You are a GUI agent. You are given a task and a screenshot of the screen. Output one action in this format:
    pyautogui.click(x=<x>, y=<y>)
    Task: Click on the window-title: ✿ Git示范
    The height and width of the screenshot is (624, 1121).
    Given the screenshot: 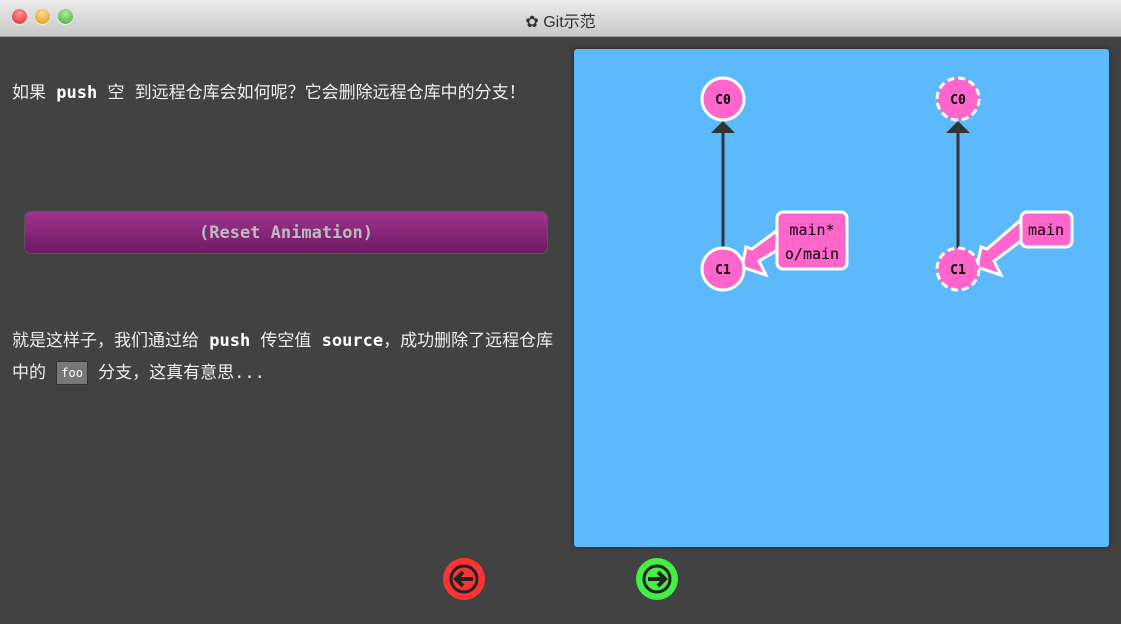 What is the action you would take?
    pyautogui.click(x=560, y=22)
    